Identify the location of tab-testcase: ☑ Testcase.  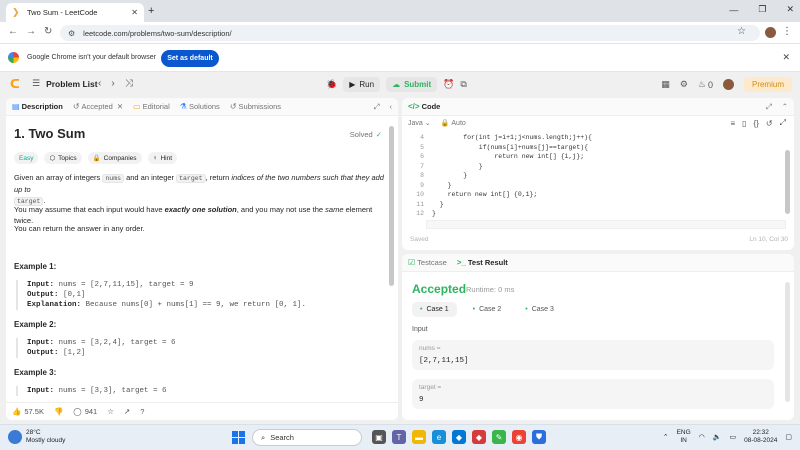
(427, 262).